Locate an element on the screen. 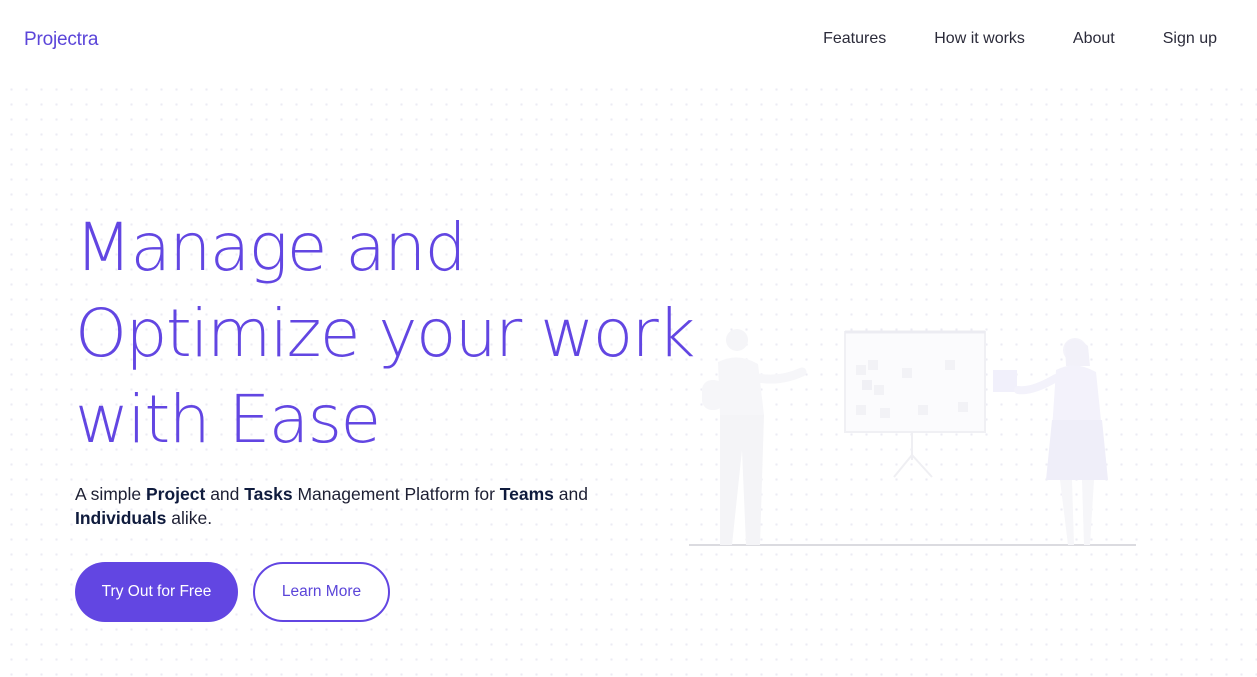 The height and width of the screenshot is (677, 1257). try-out-for-free-button: Try Out for Free is located at coordinates (156, 592).